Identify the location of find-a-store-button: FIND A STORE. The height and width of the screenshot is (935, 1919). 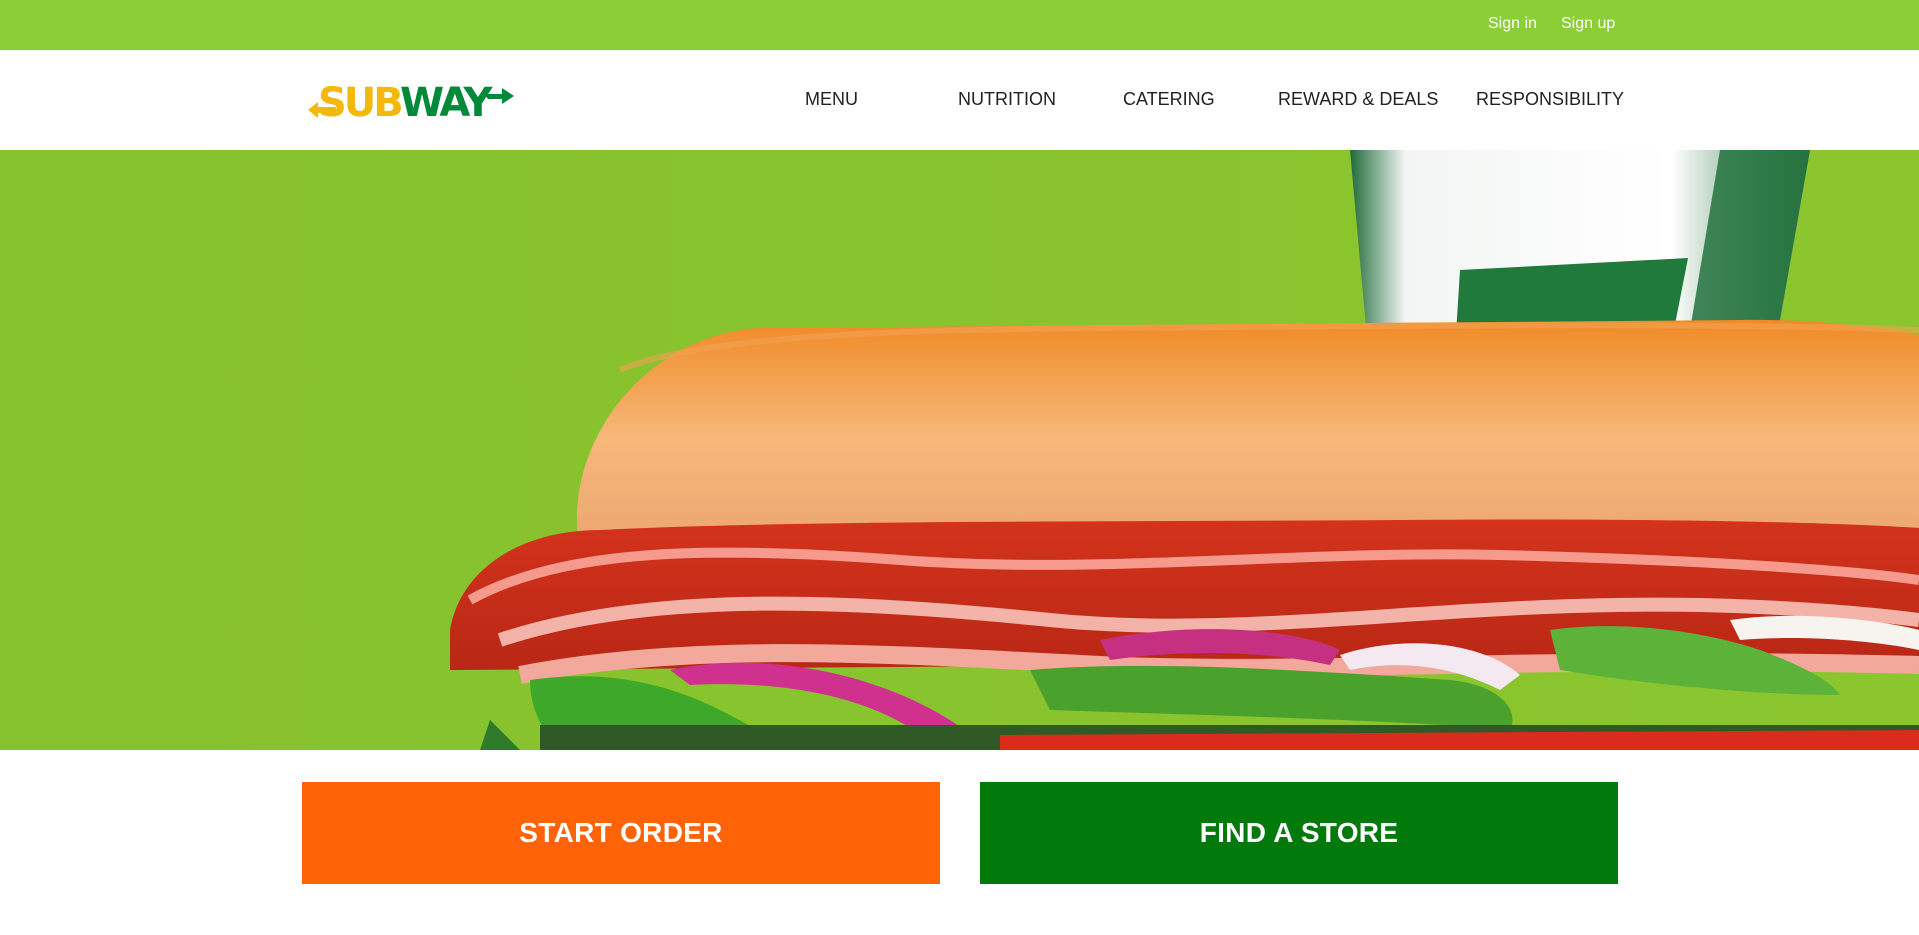
(1299, 833).